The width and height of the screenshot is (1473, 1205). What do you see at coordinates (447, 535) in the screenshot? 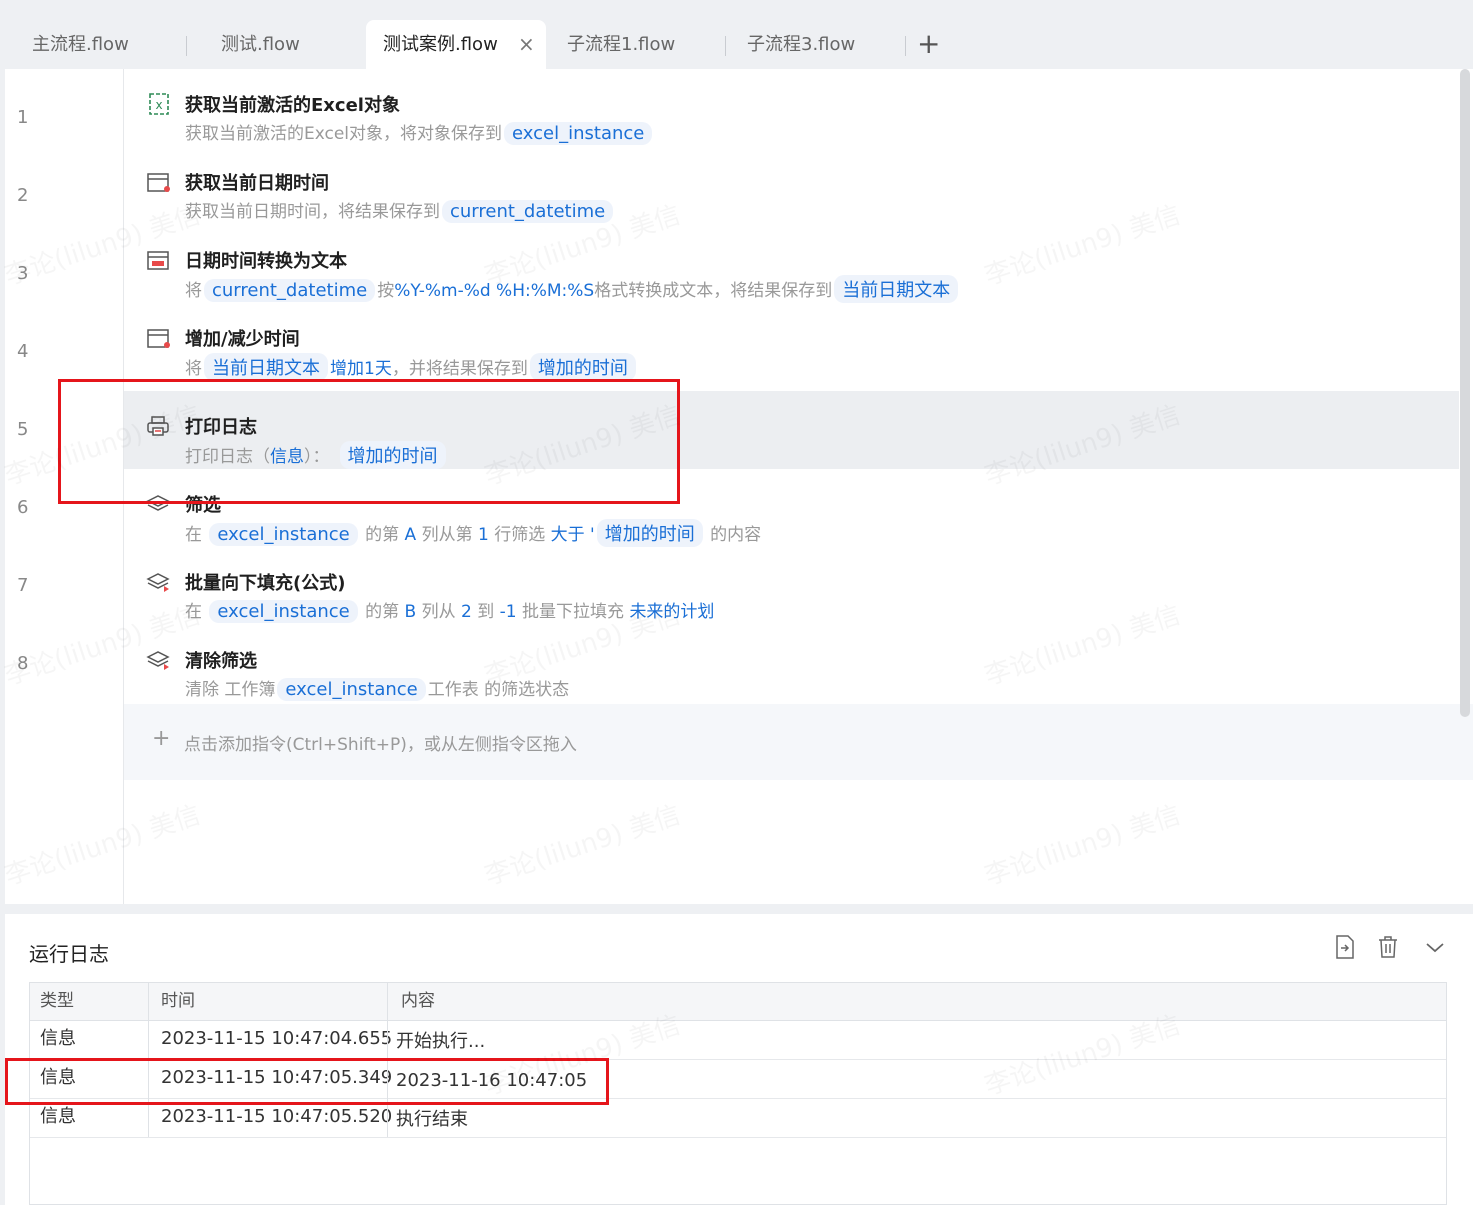
I see `desc-text: 列从第` at bounding box center [447, 535].